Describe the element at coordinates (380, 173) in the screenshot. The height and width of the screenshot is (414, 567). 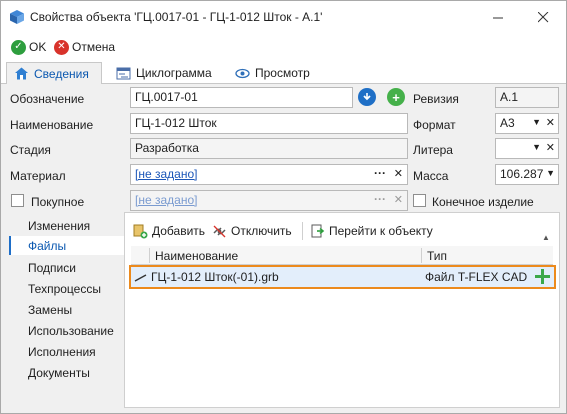
I see `material-more-button: ···` at that location.